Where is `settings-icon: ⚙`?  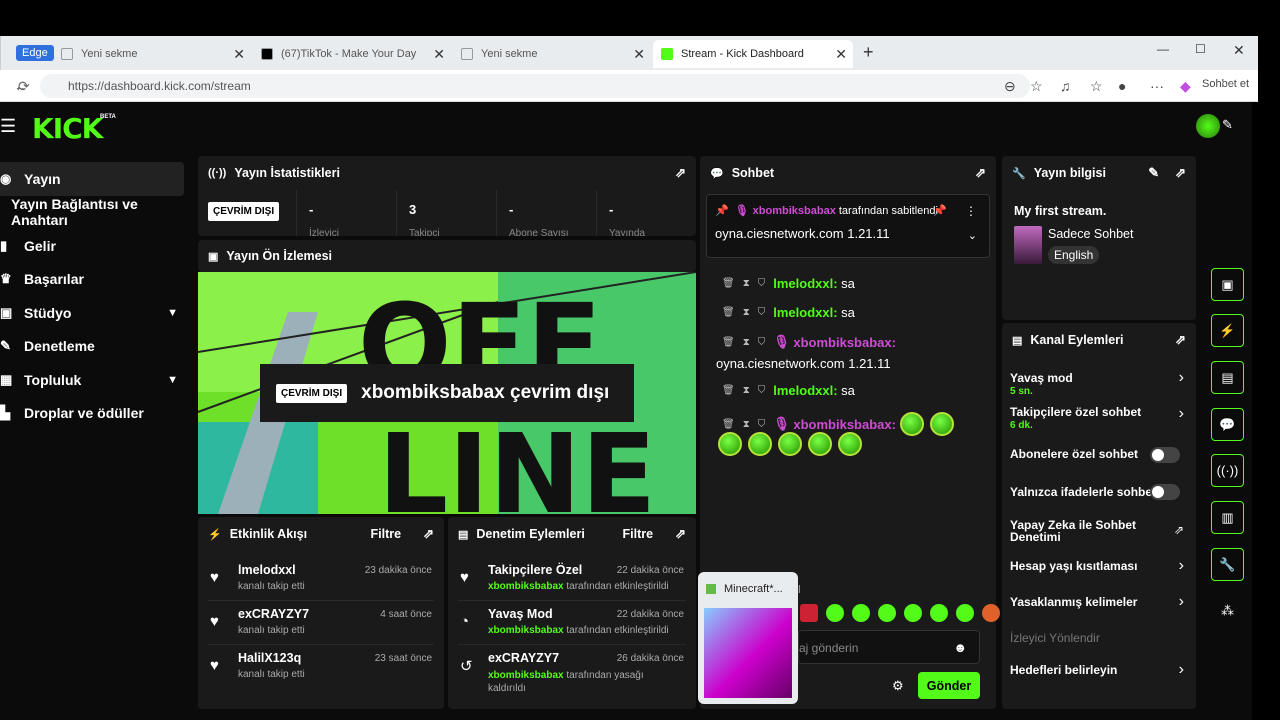
settings-icon: ⚙ is located at coordinates (898, 686).